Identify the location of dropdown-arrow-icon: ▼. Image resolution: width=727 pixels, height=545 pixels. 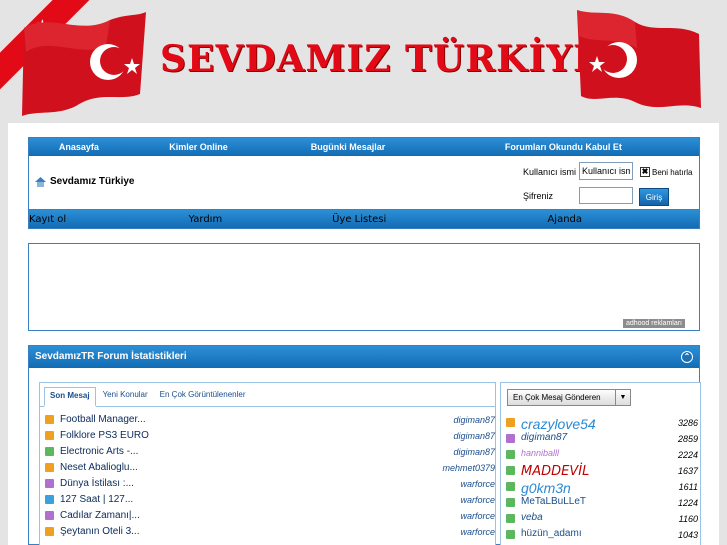
(622, 397).